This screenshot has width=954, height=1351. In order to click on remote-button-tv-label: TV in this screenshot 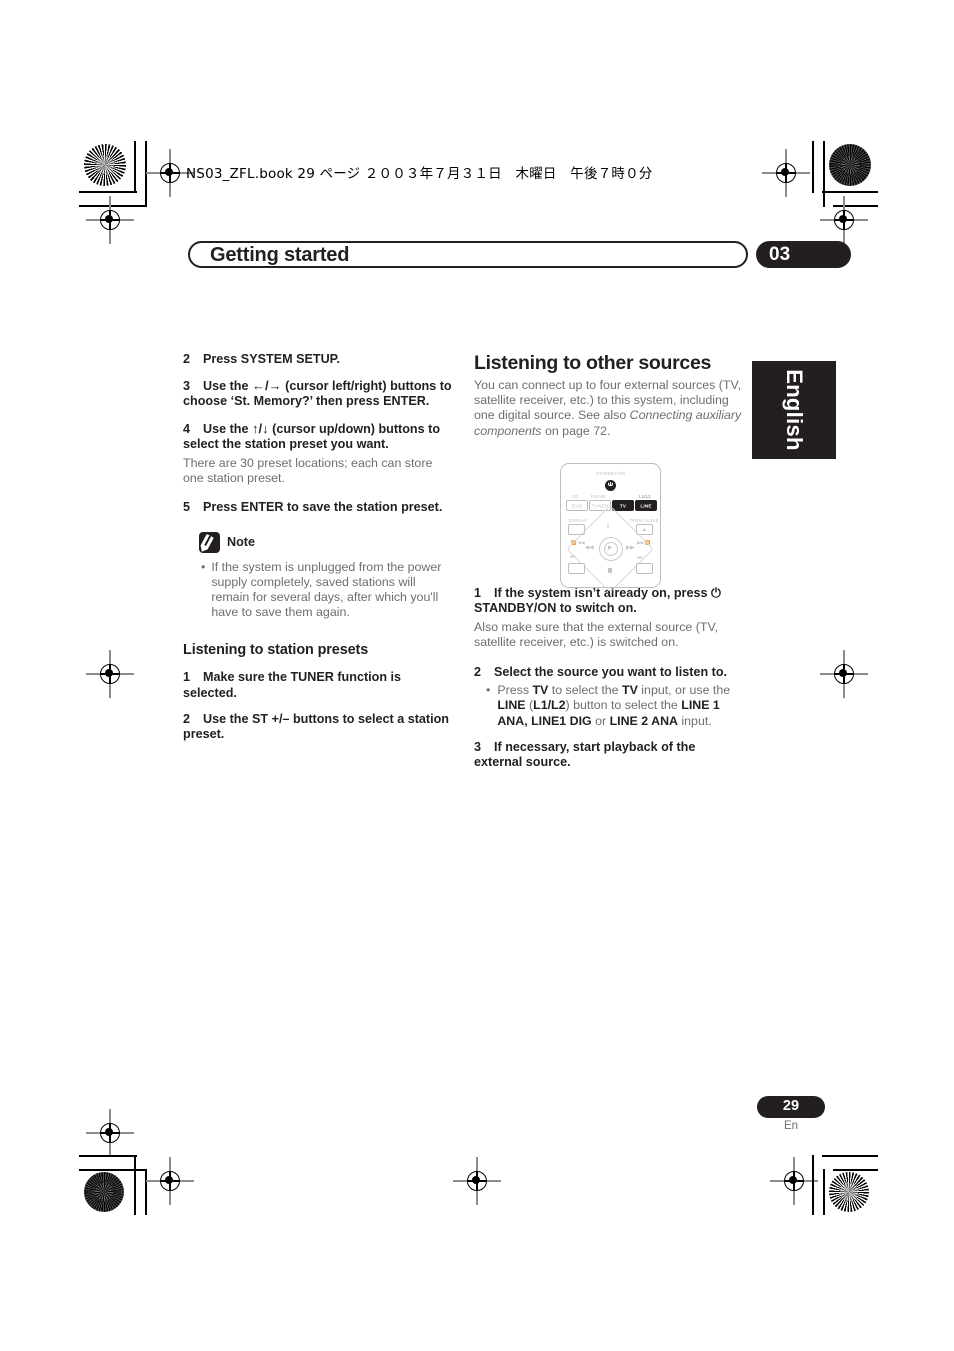, I will do `click(623, 505)`.